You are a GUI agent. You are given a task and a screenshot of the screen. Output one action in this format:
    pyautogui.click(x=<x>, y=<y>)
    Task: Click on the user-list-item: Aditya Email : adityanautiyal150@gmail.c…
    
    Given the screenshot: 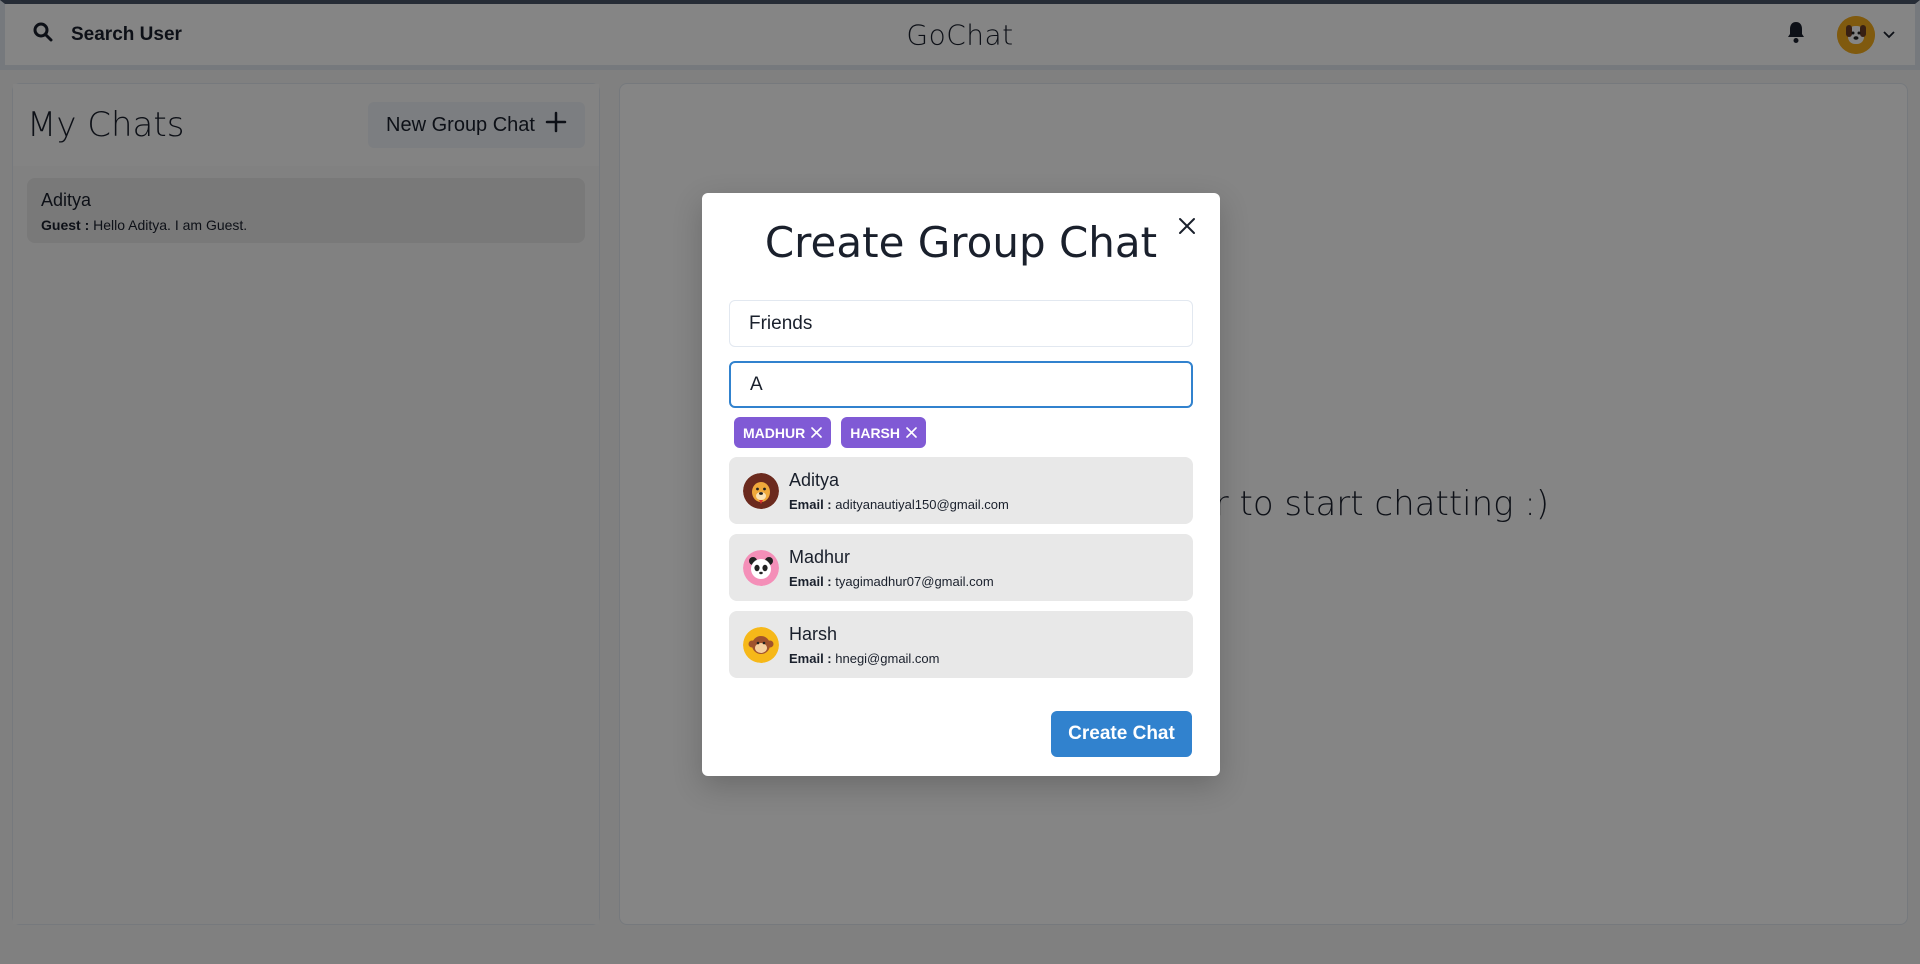 What is the action you would take?
    pyautogui.click(x=961, y=490)
    